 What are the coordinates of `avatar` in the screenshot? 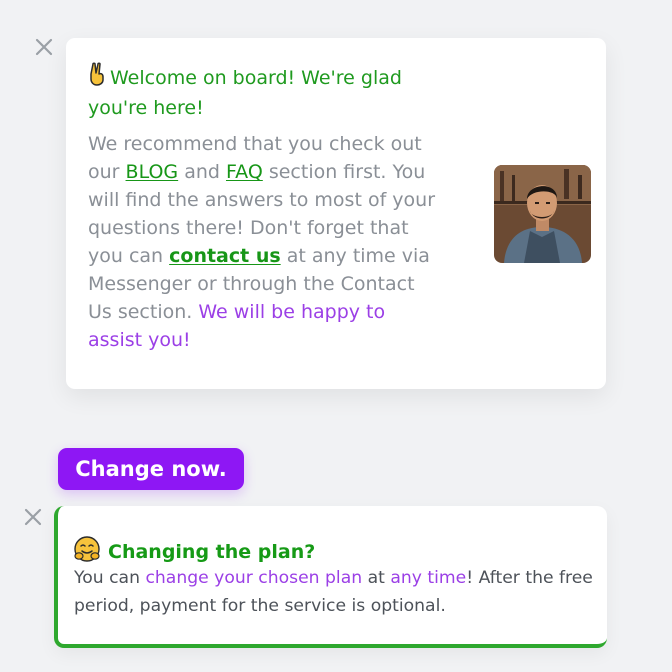 It's located at (542, 214).